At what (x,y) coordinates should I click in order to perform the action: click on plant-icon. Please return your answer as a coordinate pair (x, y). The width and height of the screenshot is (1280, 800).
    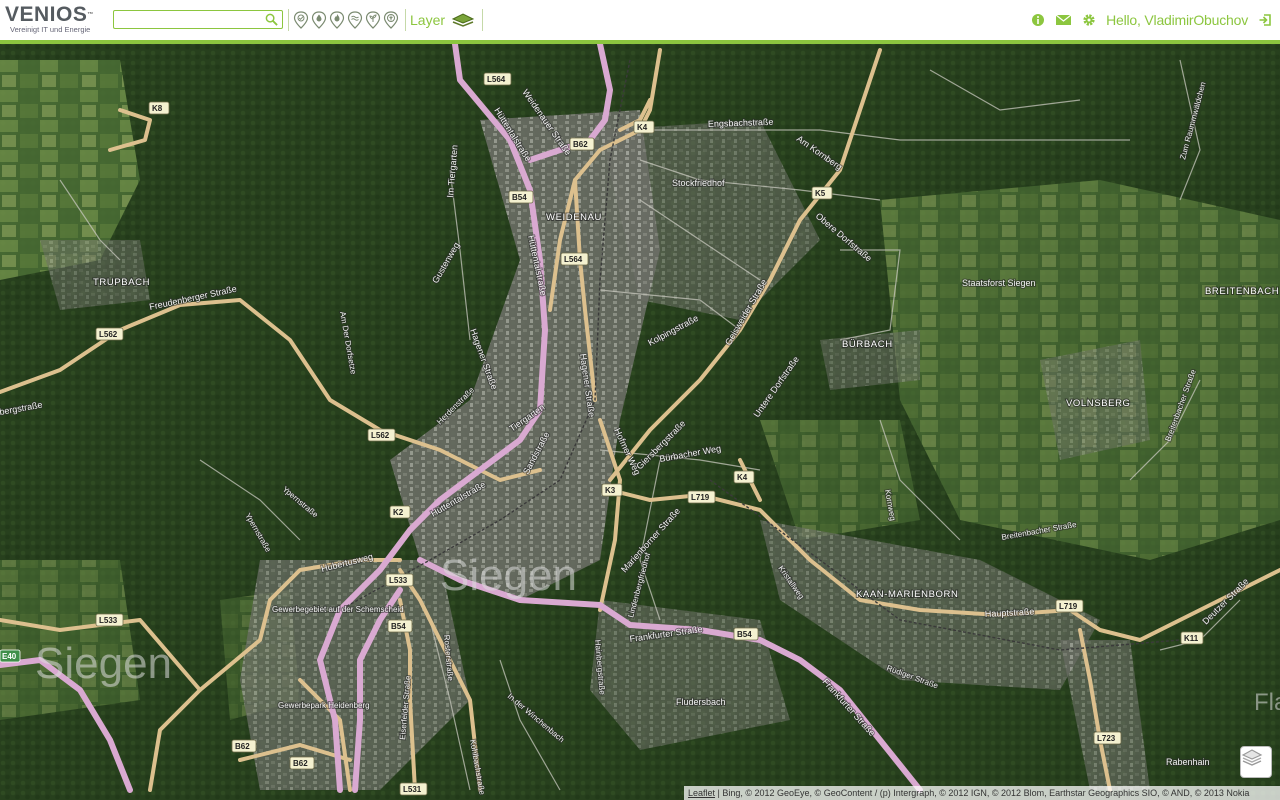
    Looking at the image, I should click on (373, 20).